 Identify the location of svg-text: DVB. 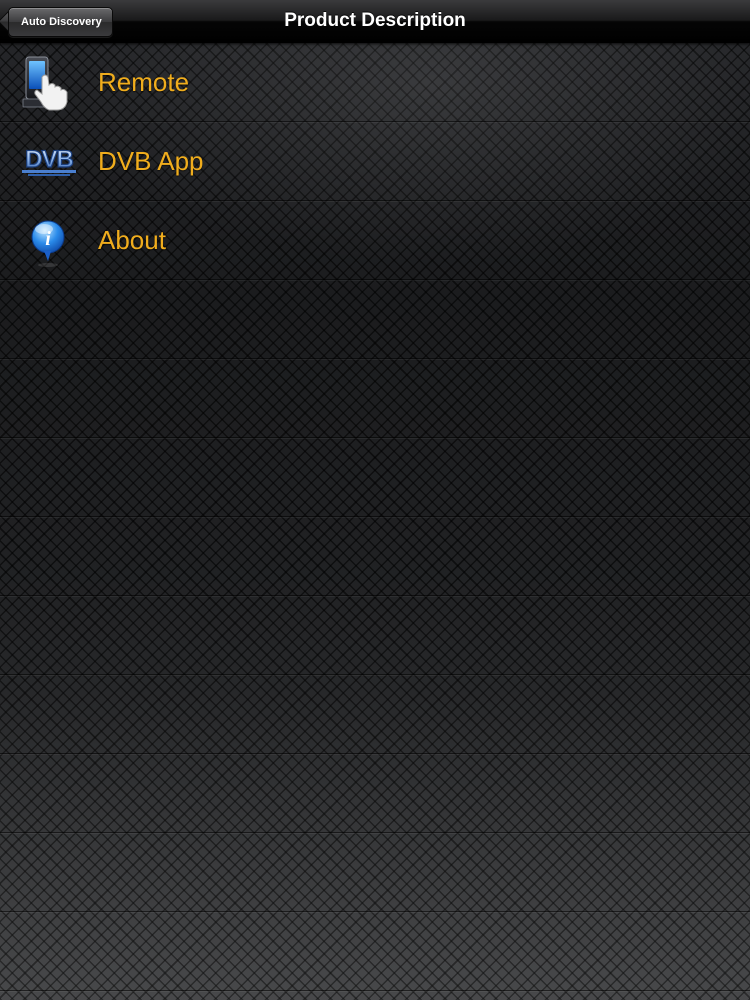
(49, 159).